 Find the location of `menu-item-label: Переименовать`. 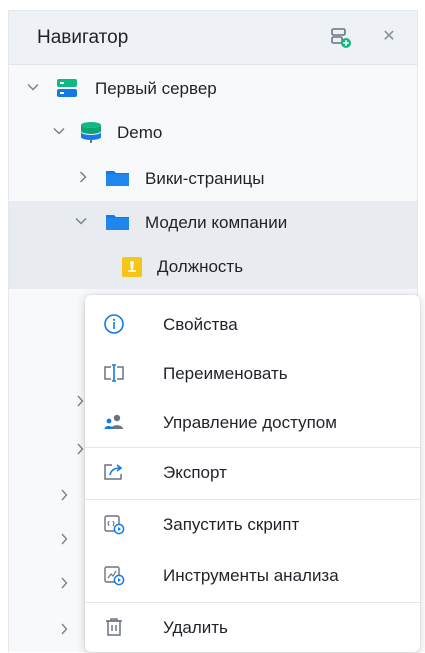

menu-item-label: Переименовать is located at coordinates (225, 373).